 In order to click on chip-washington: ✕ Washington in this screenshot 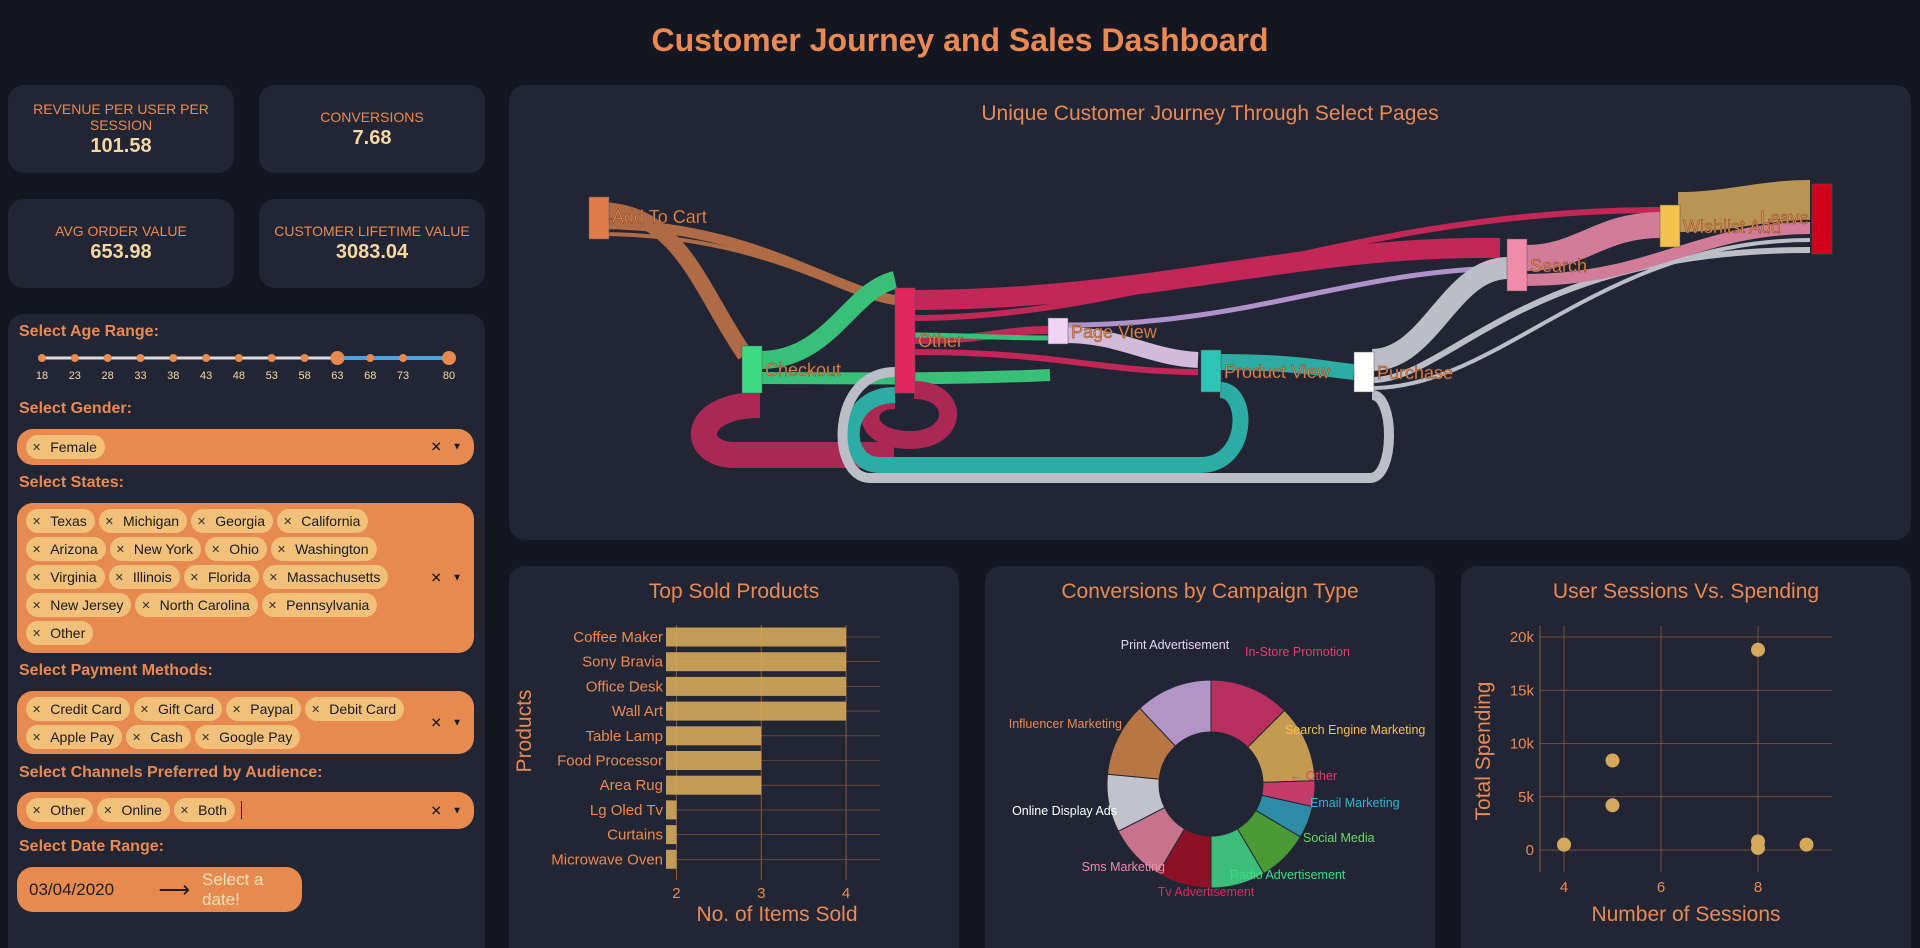, I will do `click(323, 549)`.